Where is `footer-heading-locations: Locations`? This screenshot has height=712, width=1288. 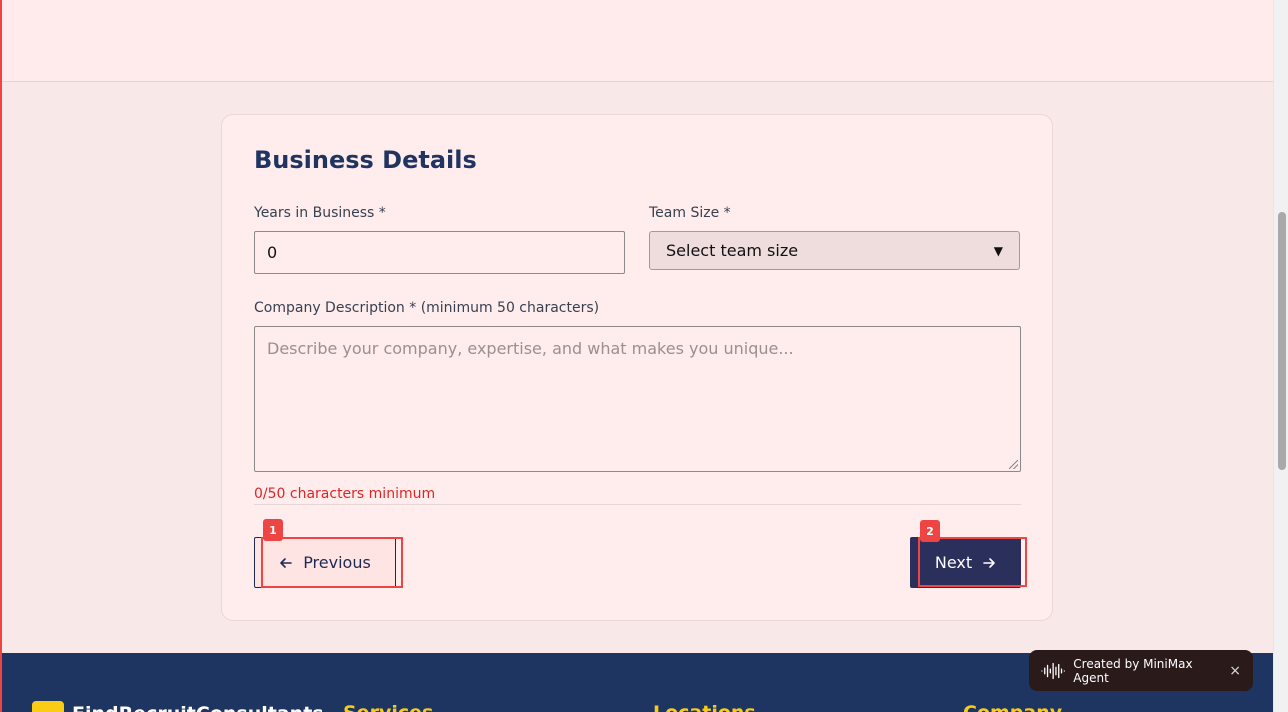
footer-heading-locations: Locations is located at coordinates (704, 707).